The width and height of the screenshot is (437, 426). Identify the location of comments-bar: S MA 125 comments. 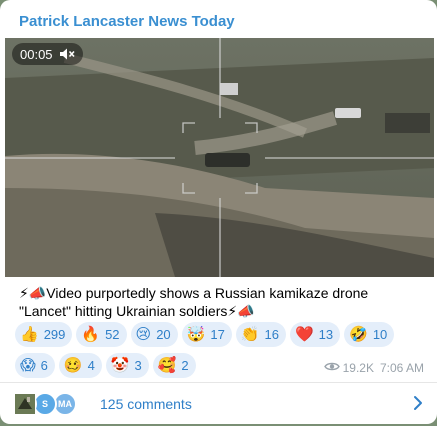
(218, 403).